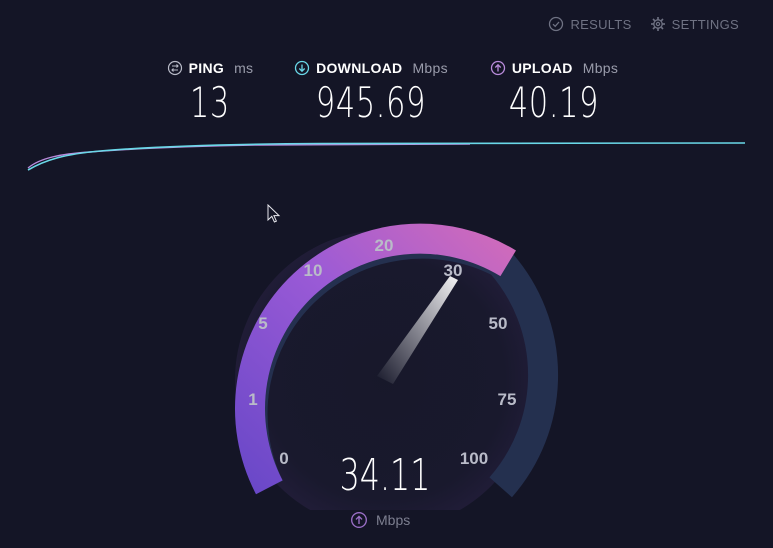 This screenshot has width=773, height=548. Describe the element at coordinates (359, 68) in the screenshot. I see `download-label: DOWNLOAD` at that location.